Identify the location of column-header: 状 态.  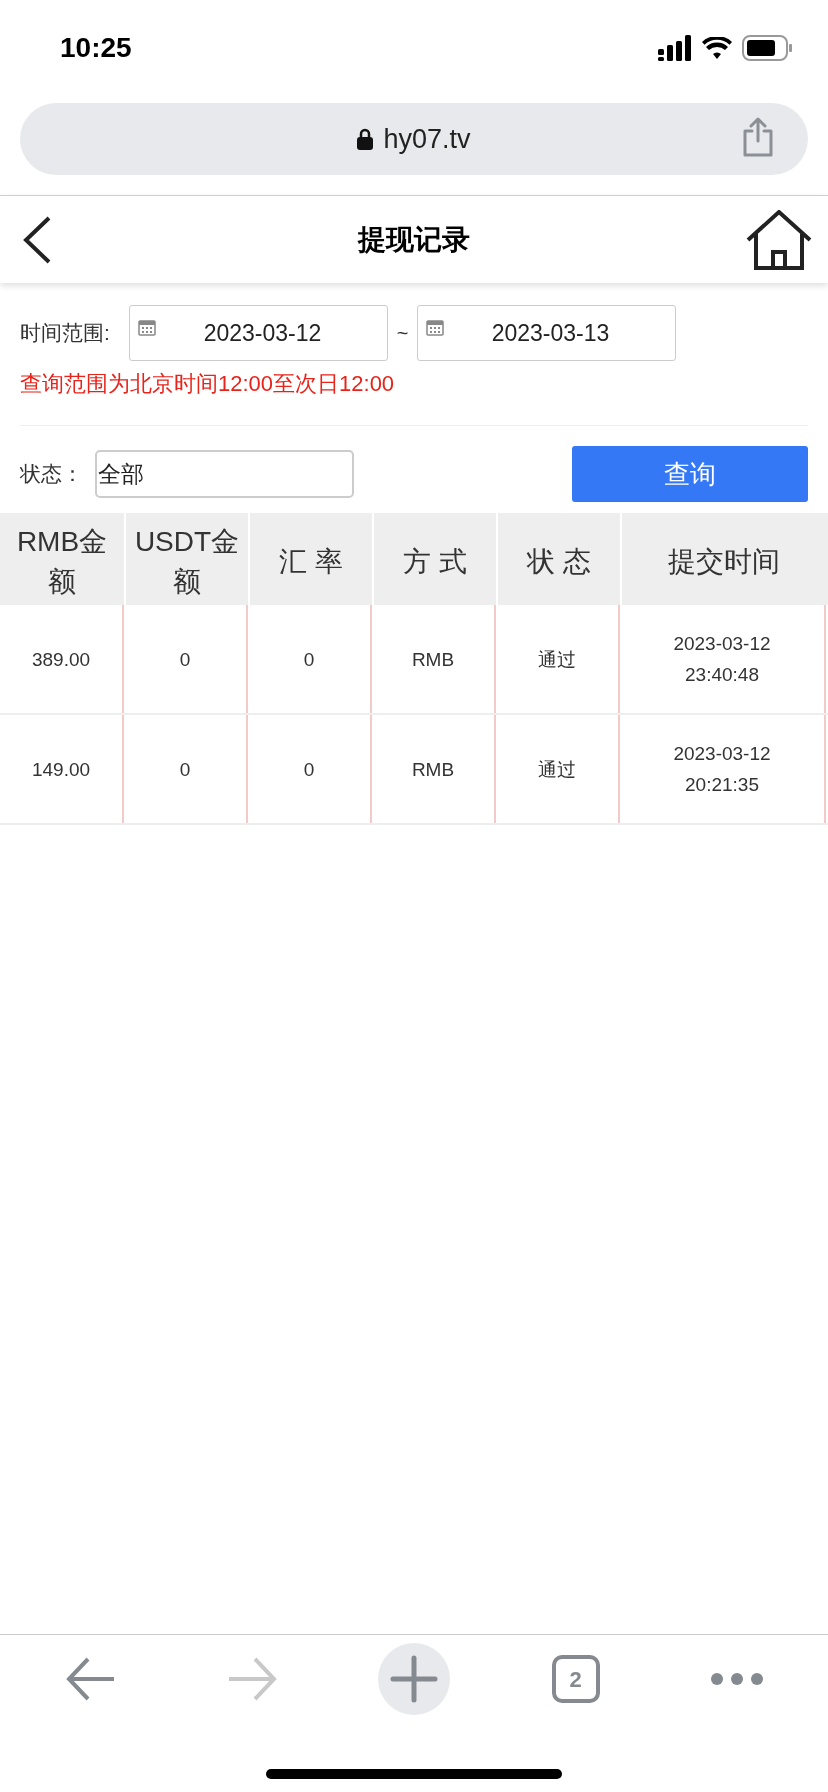
(558, 559).